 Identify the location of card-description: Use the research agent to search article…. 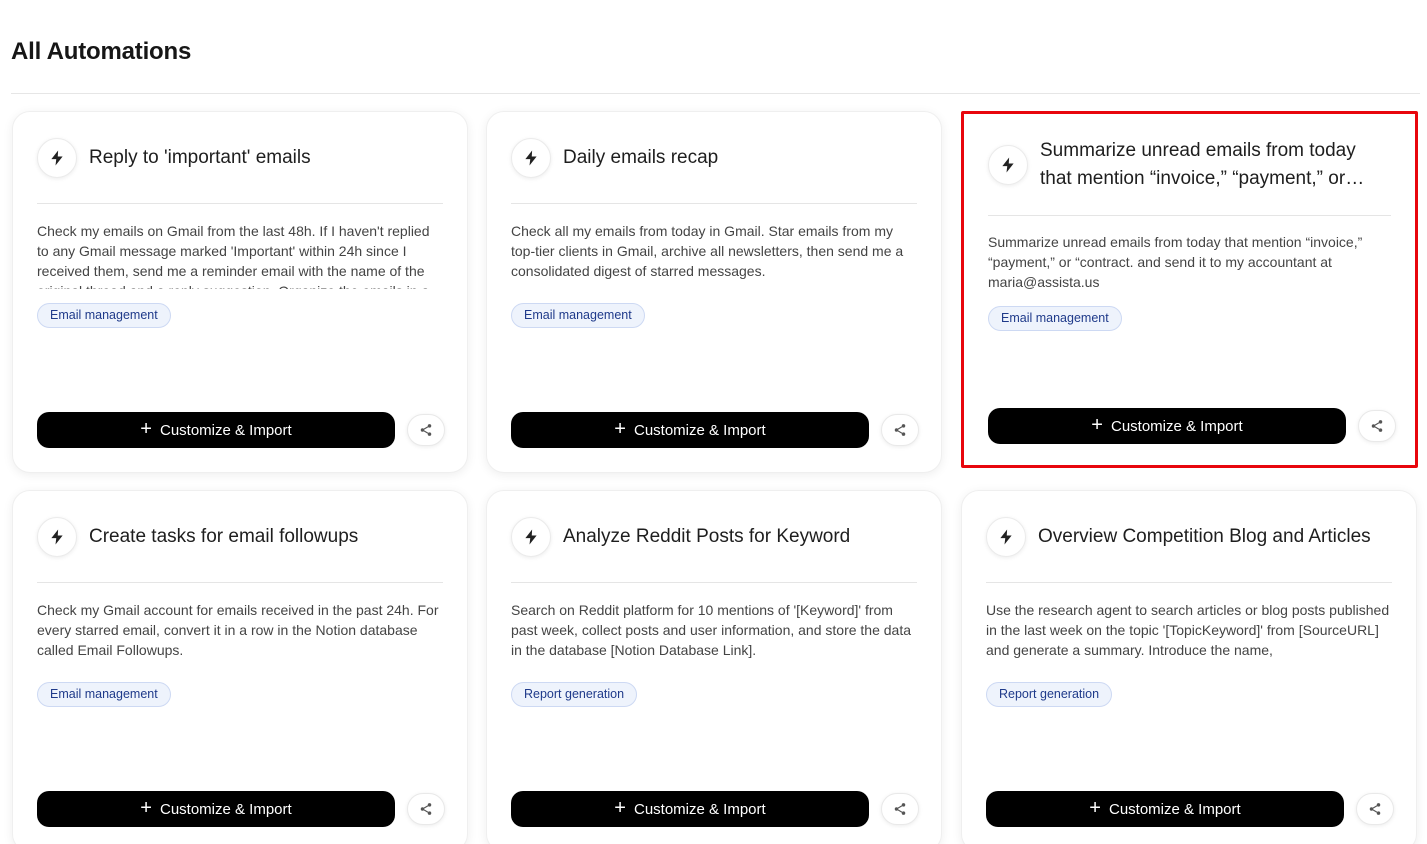
(1188, 630).